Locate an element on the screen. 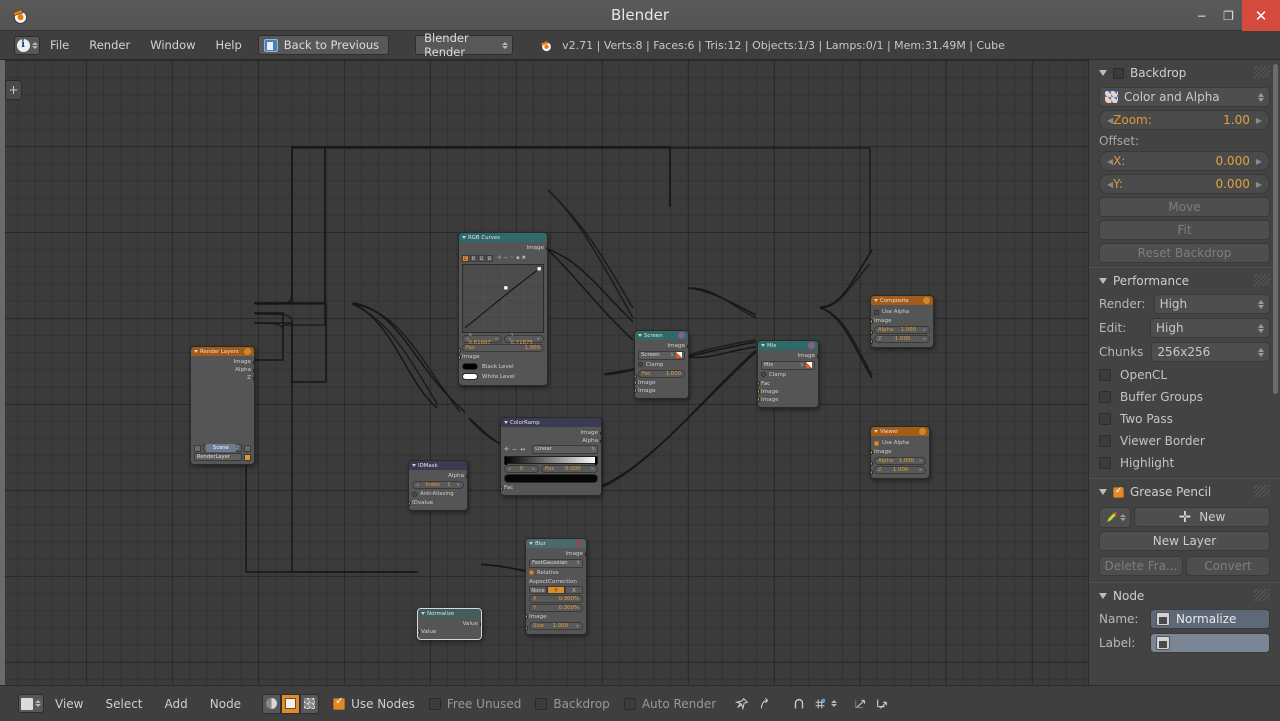  menu-help: Help is located at coordinates (229, 45).